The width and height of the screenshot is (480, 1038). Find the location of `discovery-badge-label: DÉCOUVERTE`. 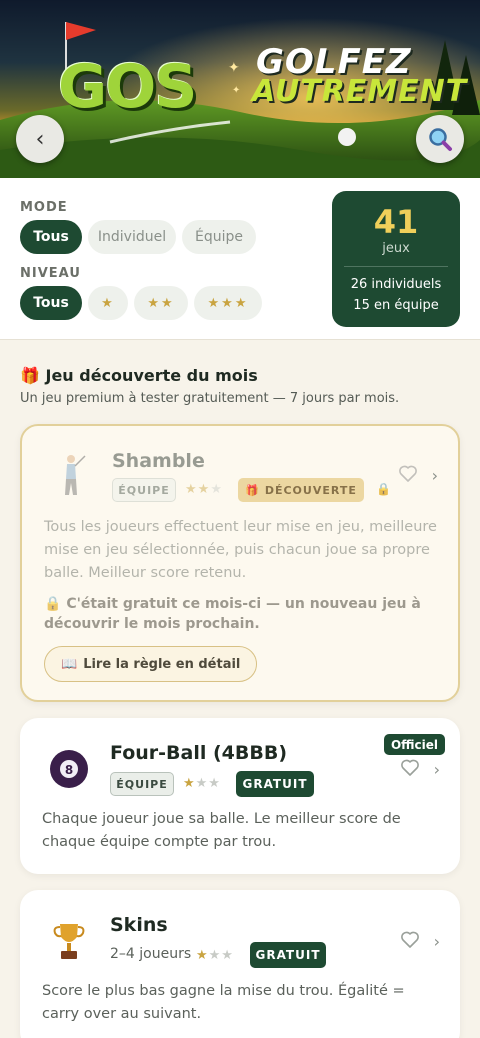

discovery-badge-label: DÉCOUVERTE is located at coordinates (310, 490).